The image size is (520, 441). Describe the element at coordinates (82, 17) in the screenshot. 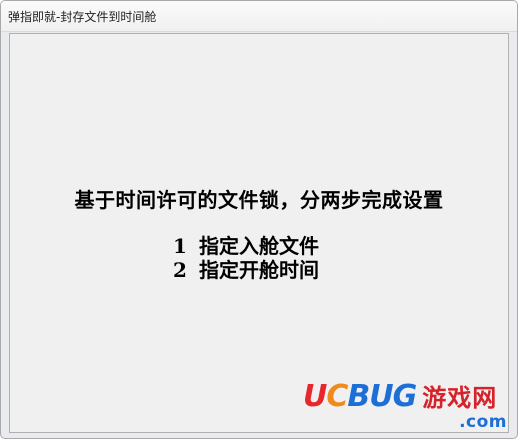

I see `window-title: 弹指即就-封存文件到时间舱` at that location.